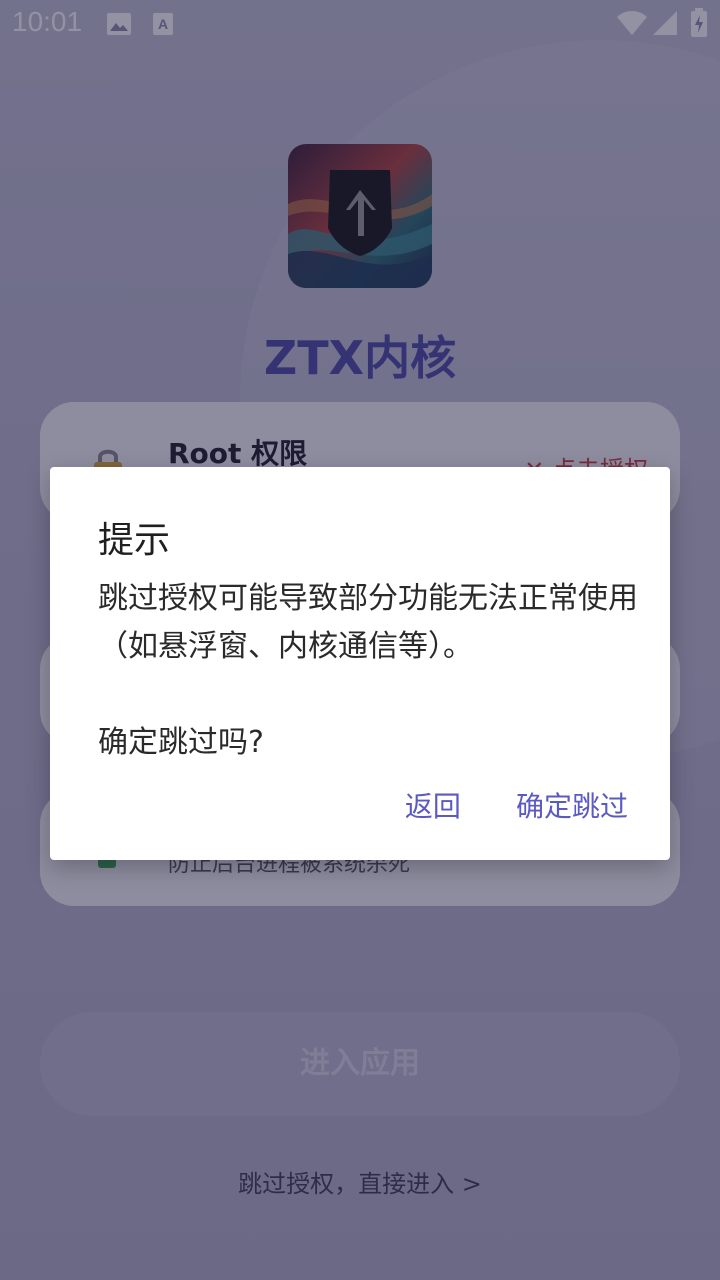 Image resolution: width=720 pixels, height=1280 pixels. What do you see at coordinates (368, 671) in the screenshot?
I see `dialog-message: 跳过授权可能导致部分功能无法正常使用（如悬浮窗、内核通信等）。 确定跳过吗?` at bounding box center [368, 671].